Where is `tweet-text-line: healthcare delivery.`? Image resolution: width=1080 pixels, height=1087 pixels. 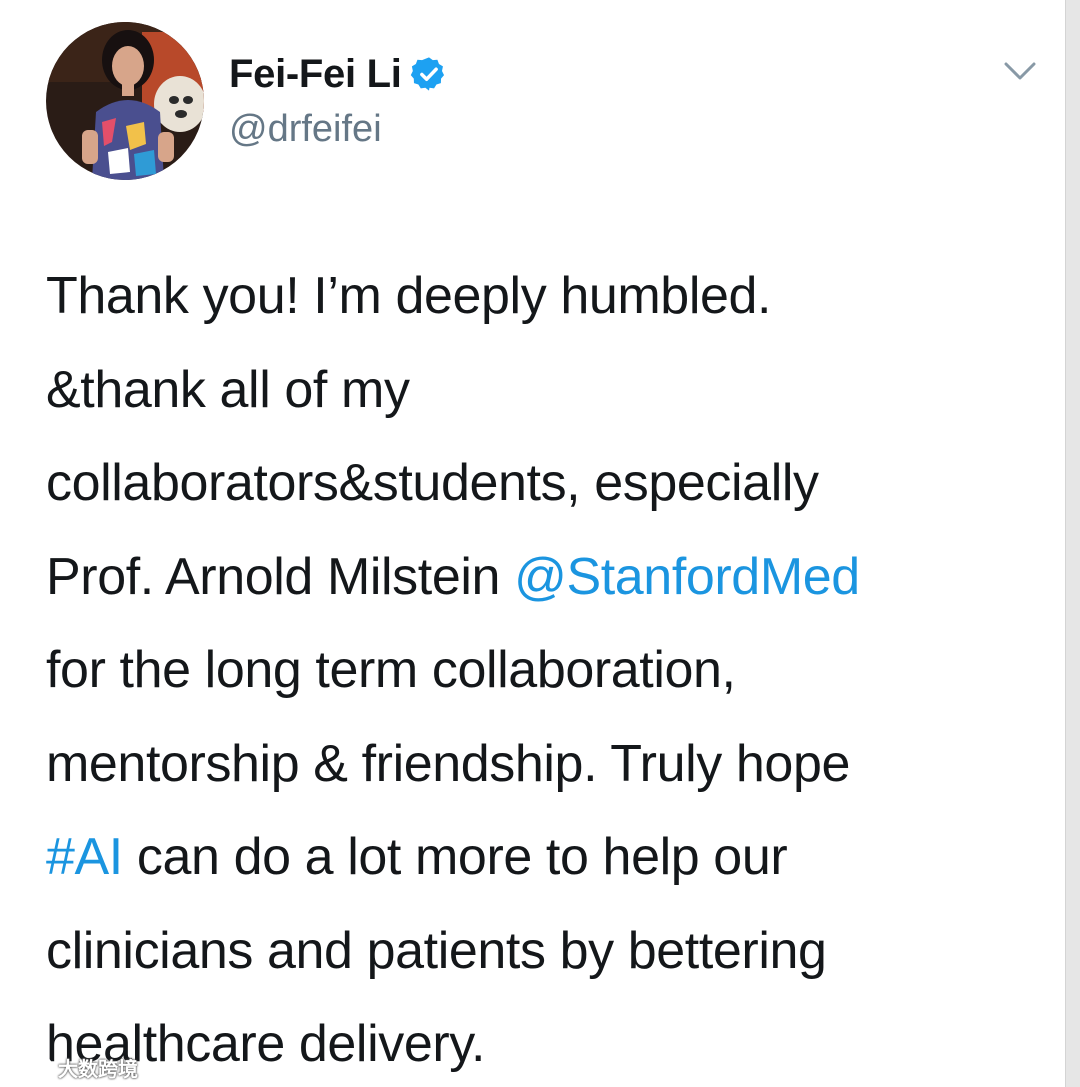 tweet-text-line: healthcare delivery. is located at coordinates (266, 1044).